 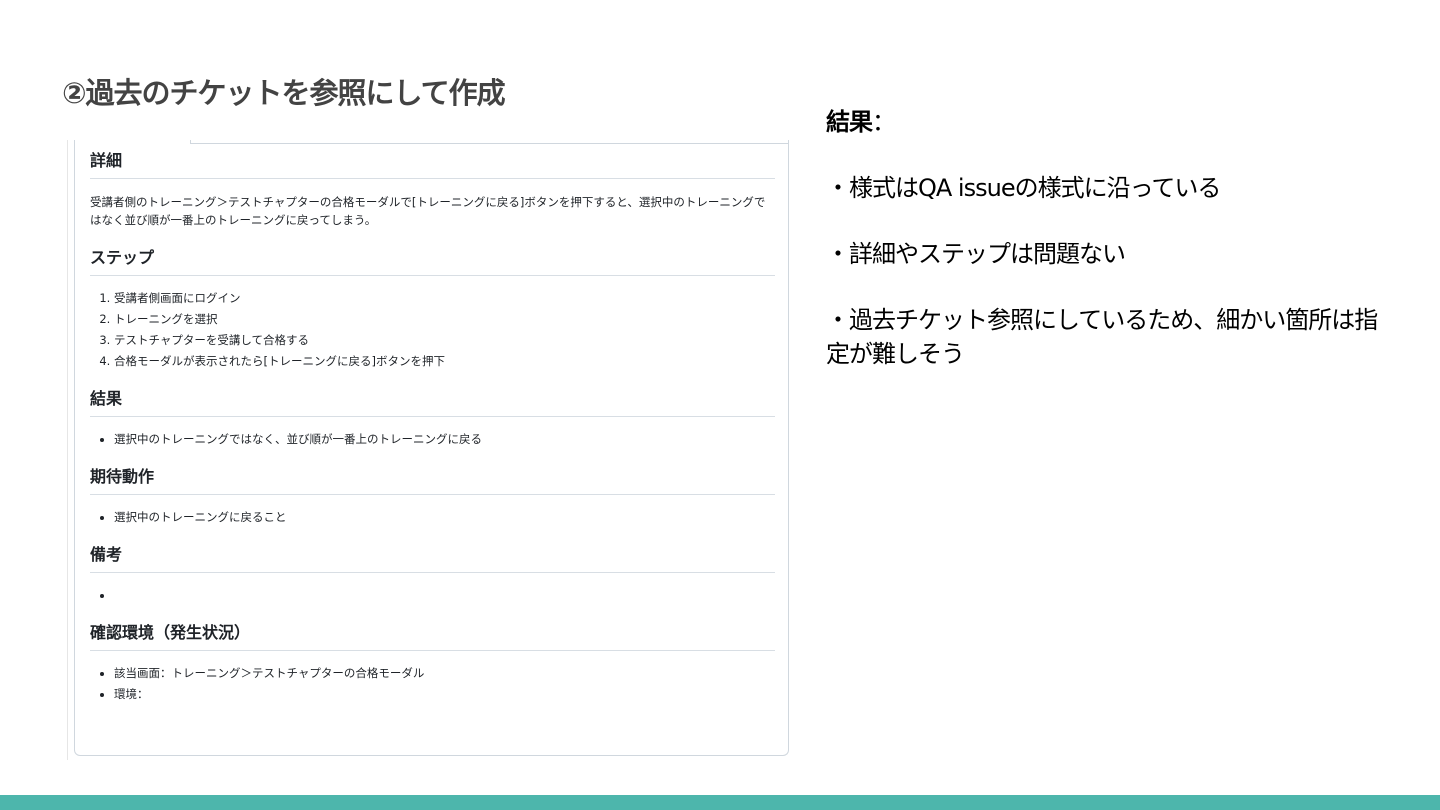 I want to click on environment-item: 環境：, so click(x=444, y=694).